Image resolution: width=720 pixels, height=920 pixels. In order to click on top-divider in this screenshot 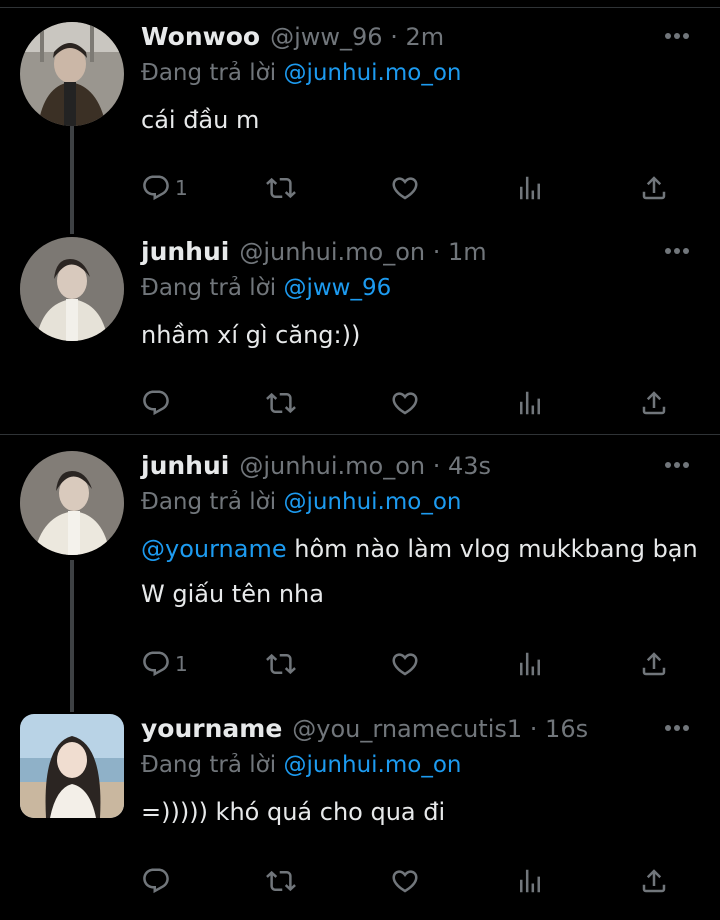, I will do `click(360, 7)`.